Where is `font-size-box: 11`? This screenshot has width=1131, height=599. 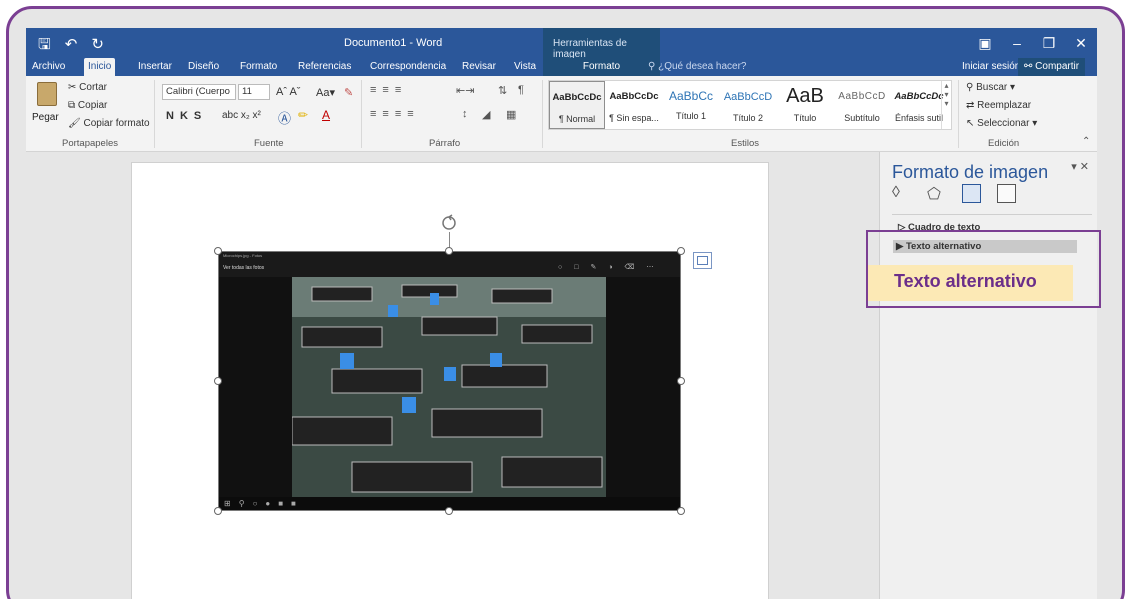
font-size-box: 11 is located at coordinates (254, 92).